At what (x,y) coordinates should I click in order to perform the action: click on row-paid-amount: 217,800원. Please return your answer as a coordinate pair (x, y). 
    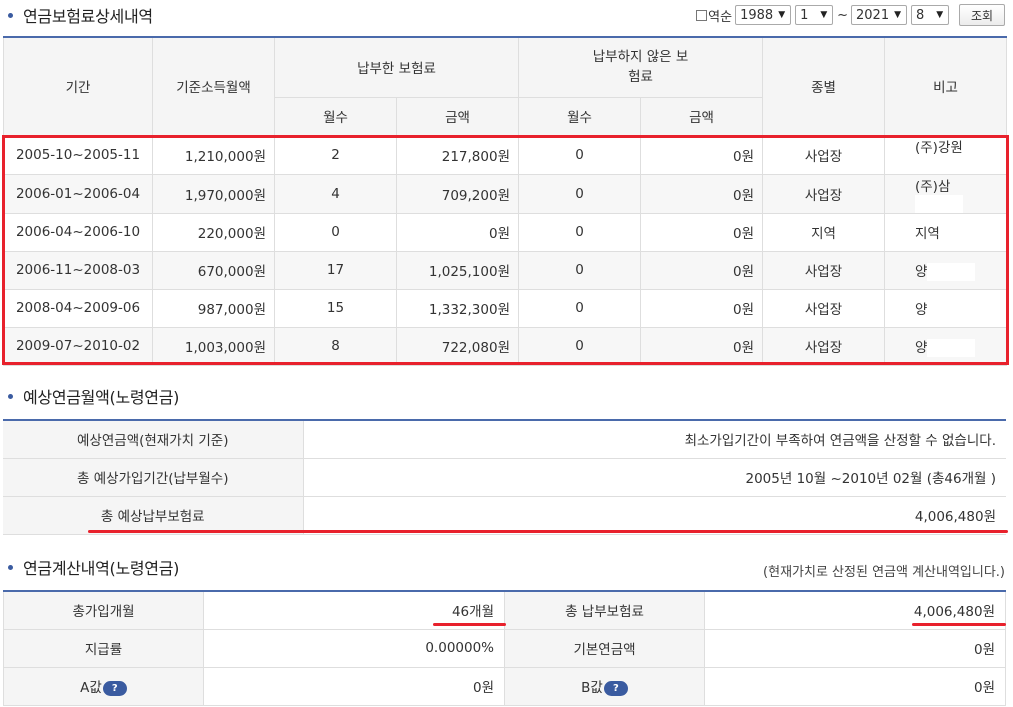
    Looking at the image, I should click on (457, 154).